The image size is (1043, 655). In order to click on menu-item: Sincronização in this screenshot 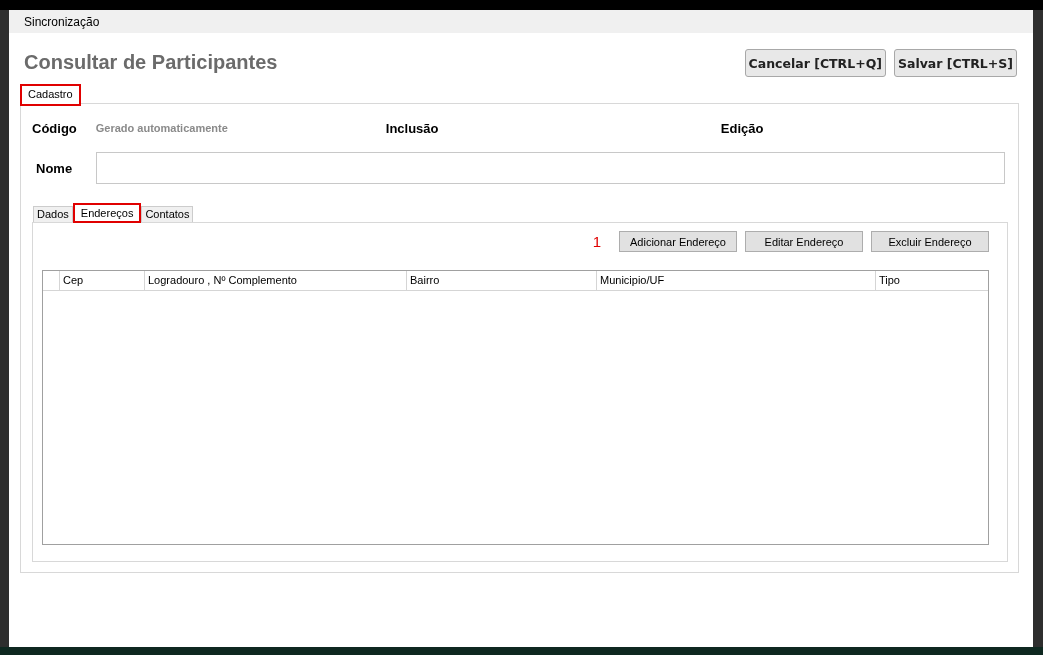, I will do `click(62, 21)`.